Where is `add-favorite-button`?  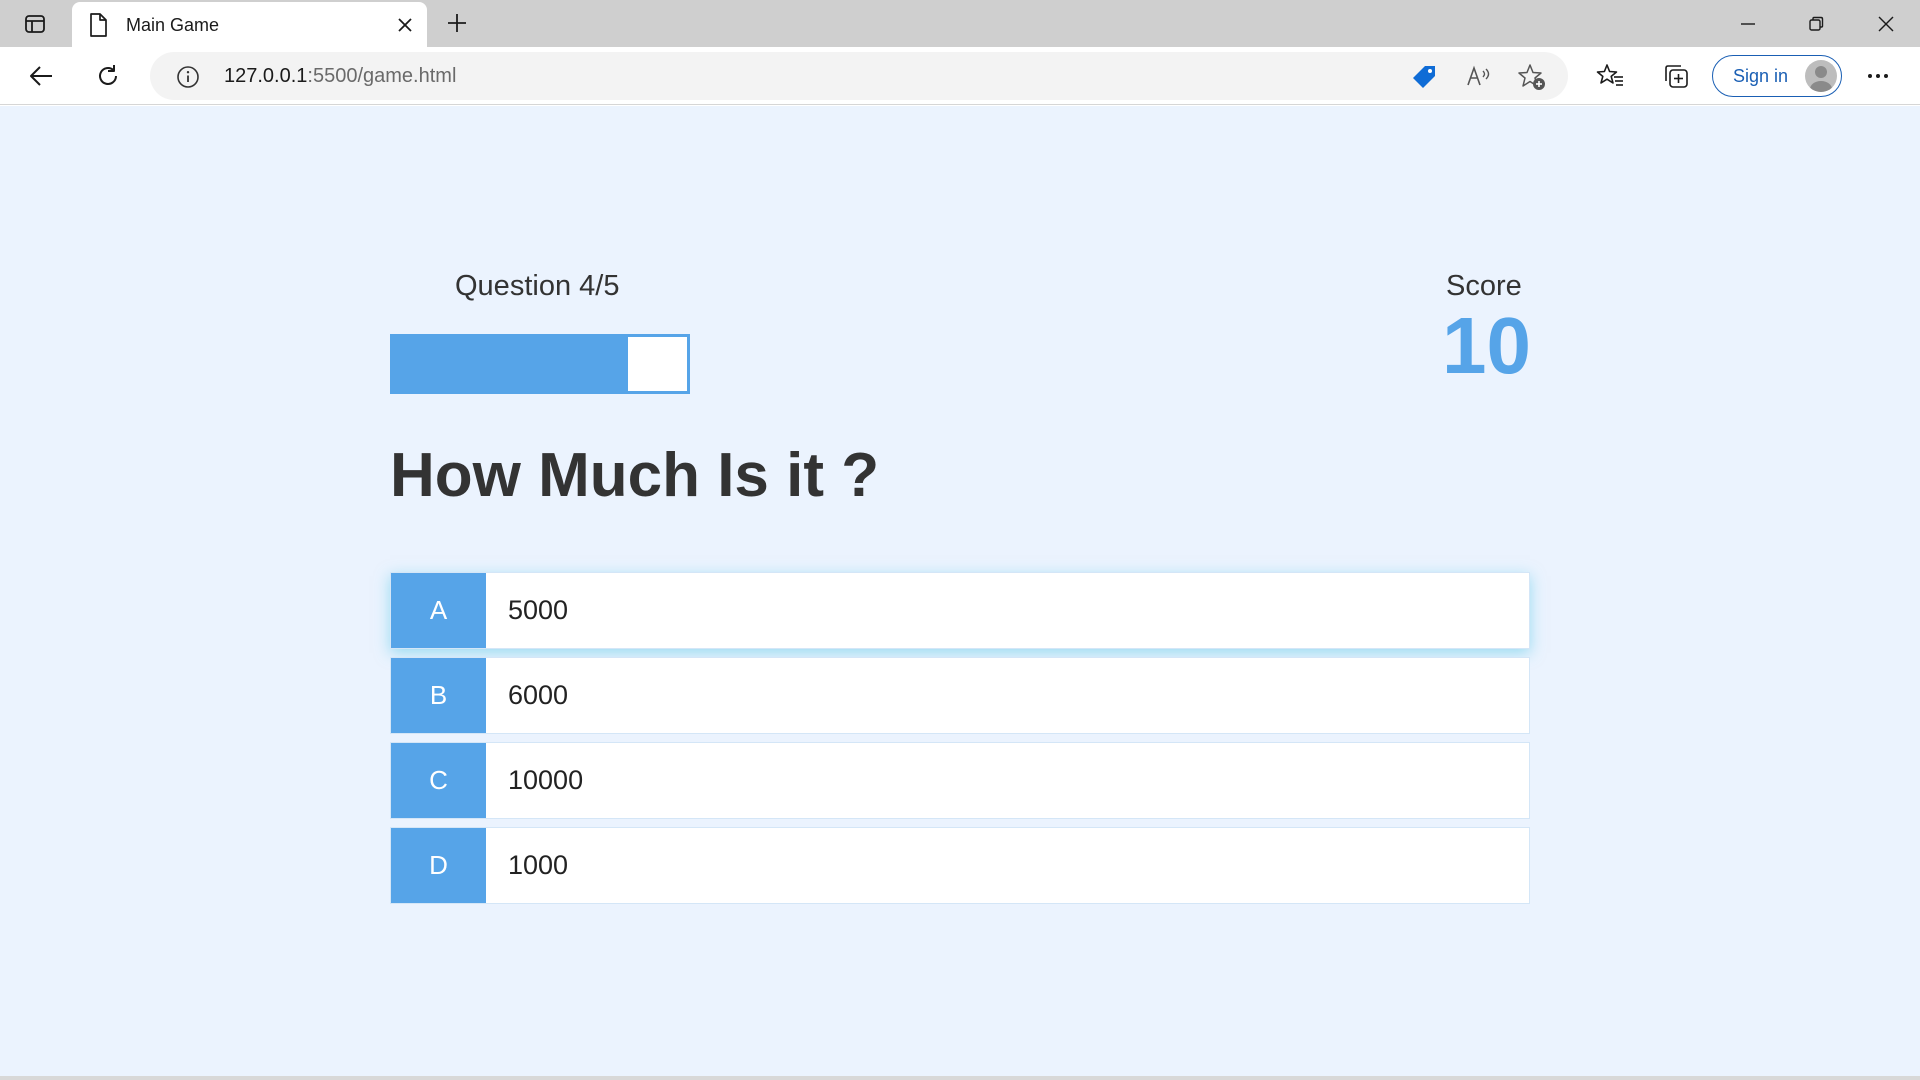
add-favorite-button is located at coordinates (1532, 77).